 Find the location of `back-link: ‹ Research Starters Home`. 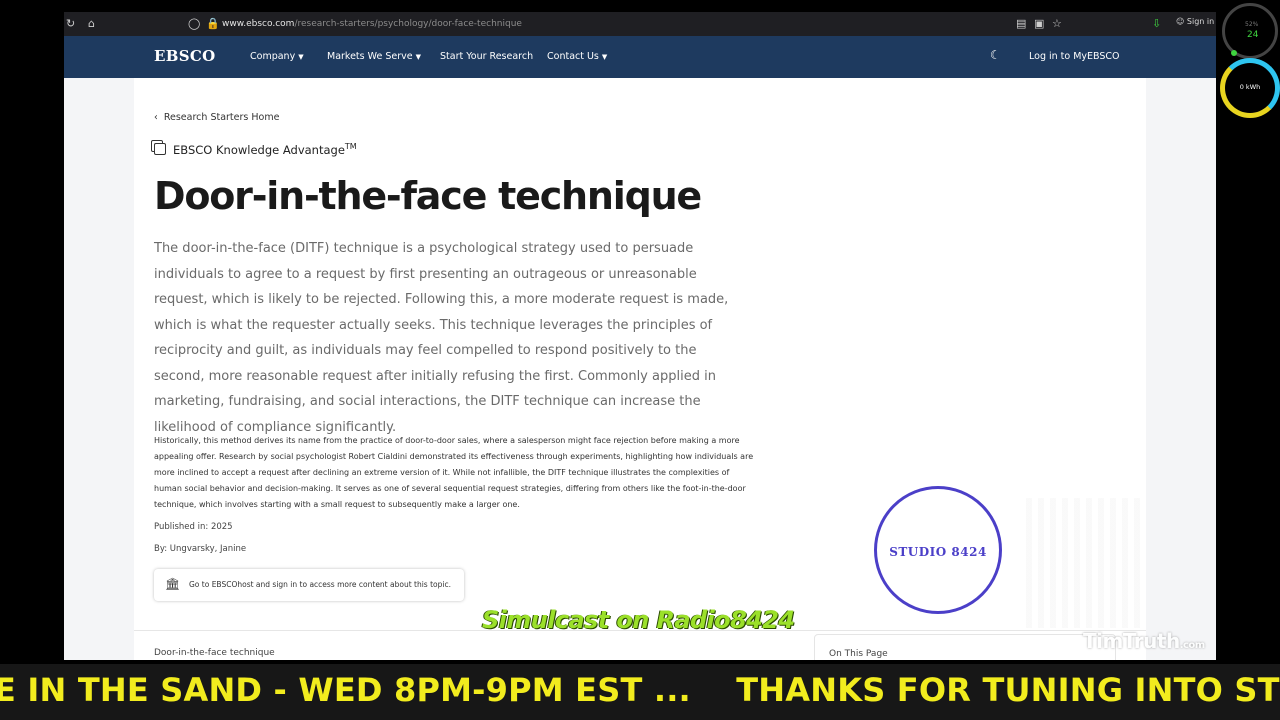

back-link: ‹ Research Starters Home is located at coordinates (216, 117).